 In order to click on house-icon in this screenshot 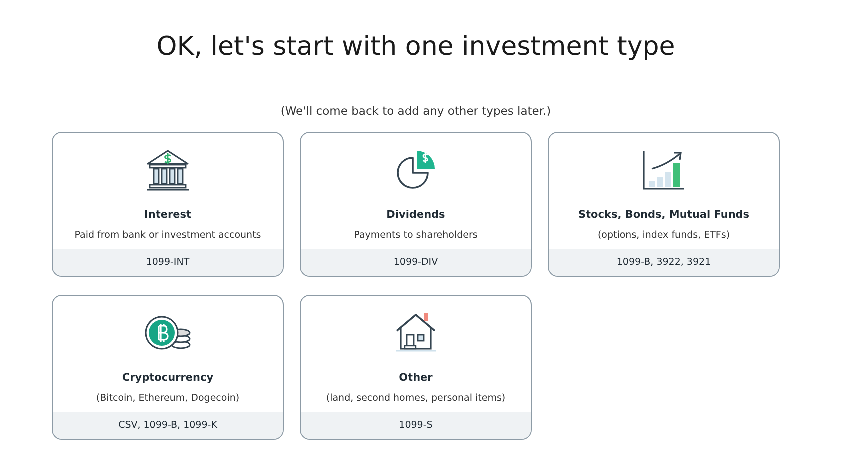, I will do `click(416, 333)`.